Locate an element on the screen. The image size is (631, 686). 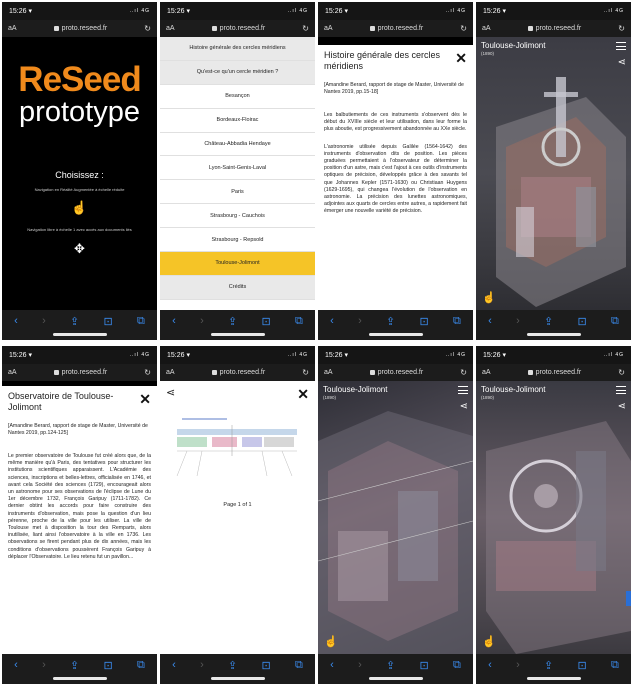
menu-item: Qu'est-ce qu'un cercle méridien ? is located at coordinates (237, 72).